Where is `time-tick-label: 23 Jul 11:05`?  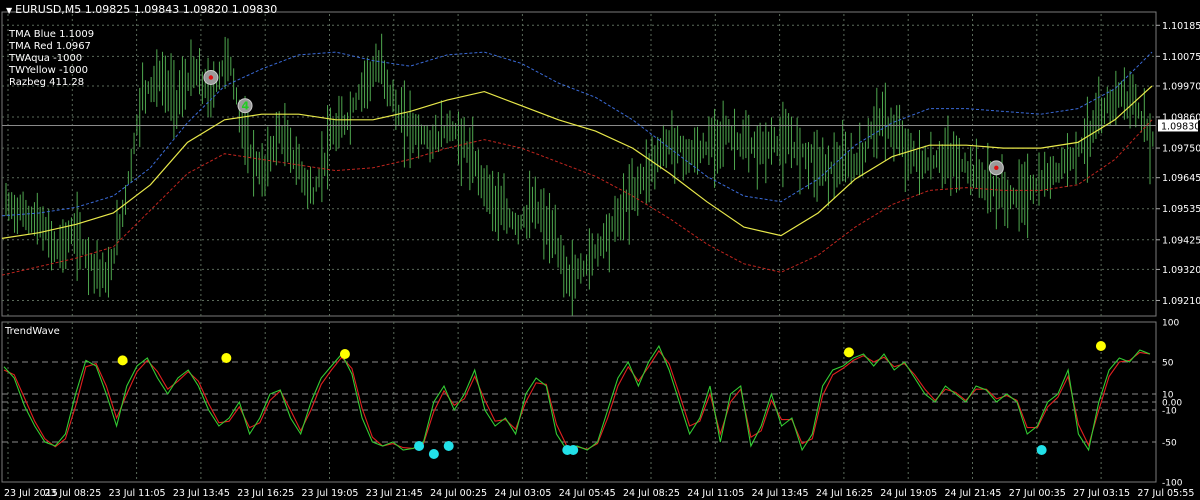
time-tick-label: 23 Jul 11:05 is located at coordinates (137, 493).